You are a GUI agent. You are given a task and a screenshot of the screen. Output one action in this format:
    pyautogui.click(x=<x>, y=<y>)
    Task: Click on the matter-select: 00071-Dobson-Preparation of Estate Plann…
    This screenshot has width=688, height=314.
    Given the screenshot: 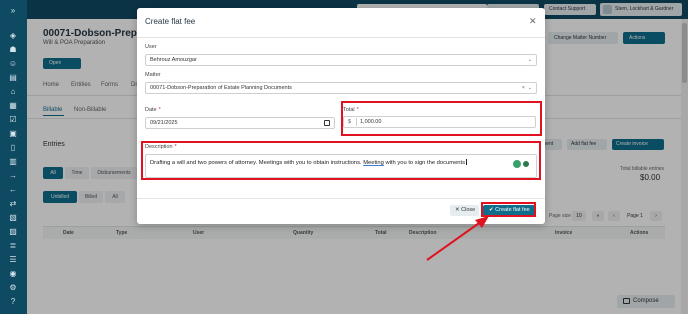 What is the action you would take?
    pyautogui.click(x=341, y=88)
    